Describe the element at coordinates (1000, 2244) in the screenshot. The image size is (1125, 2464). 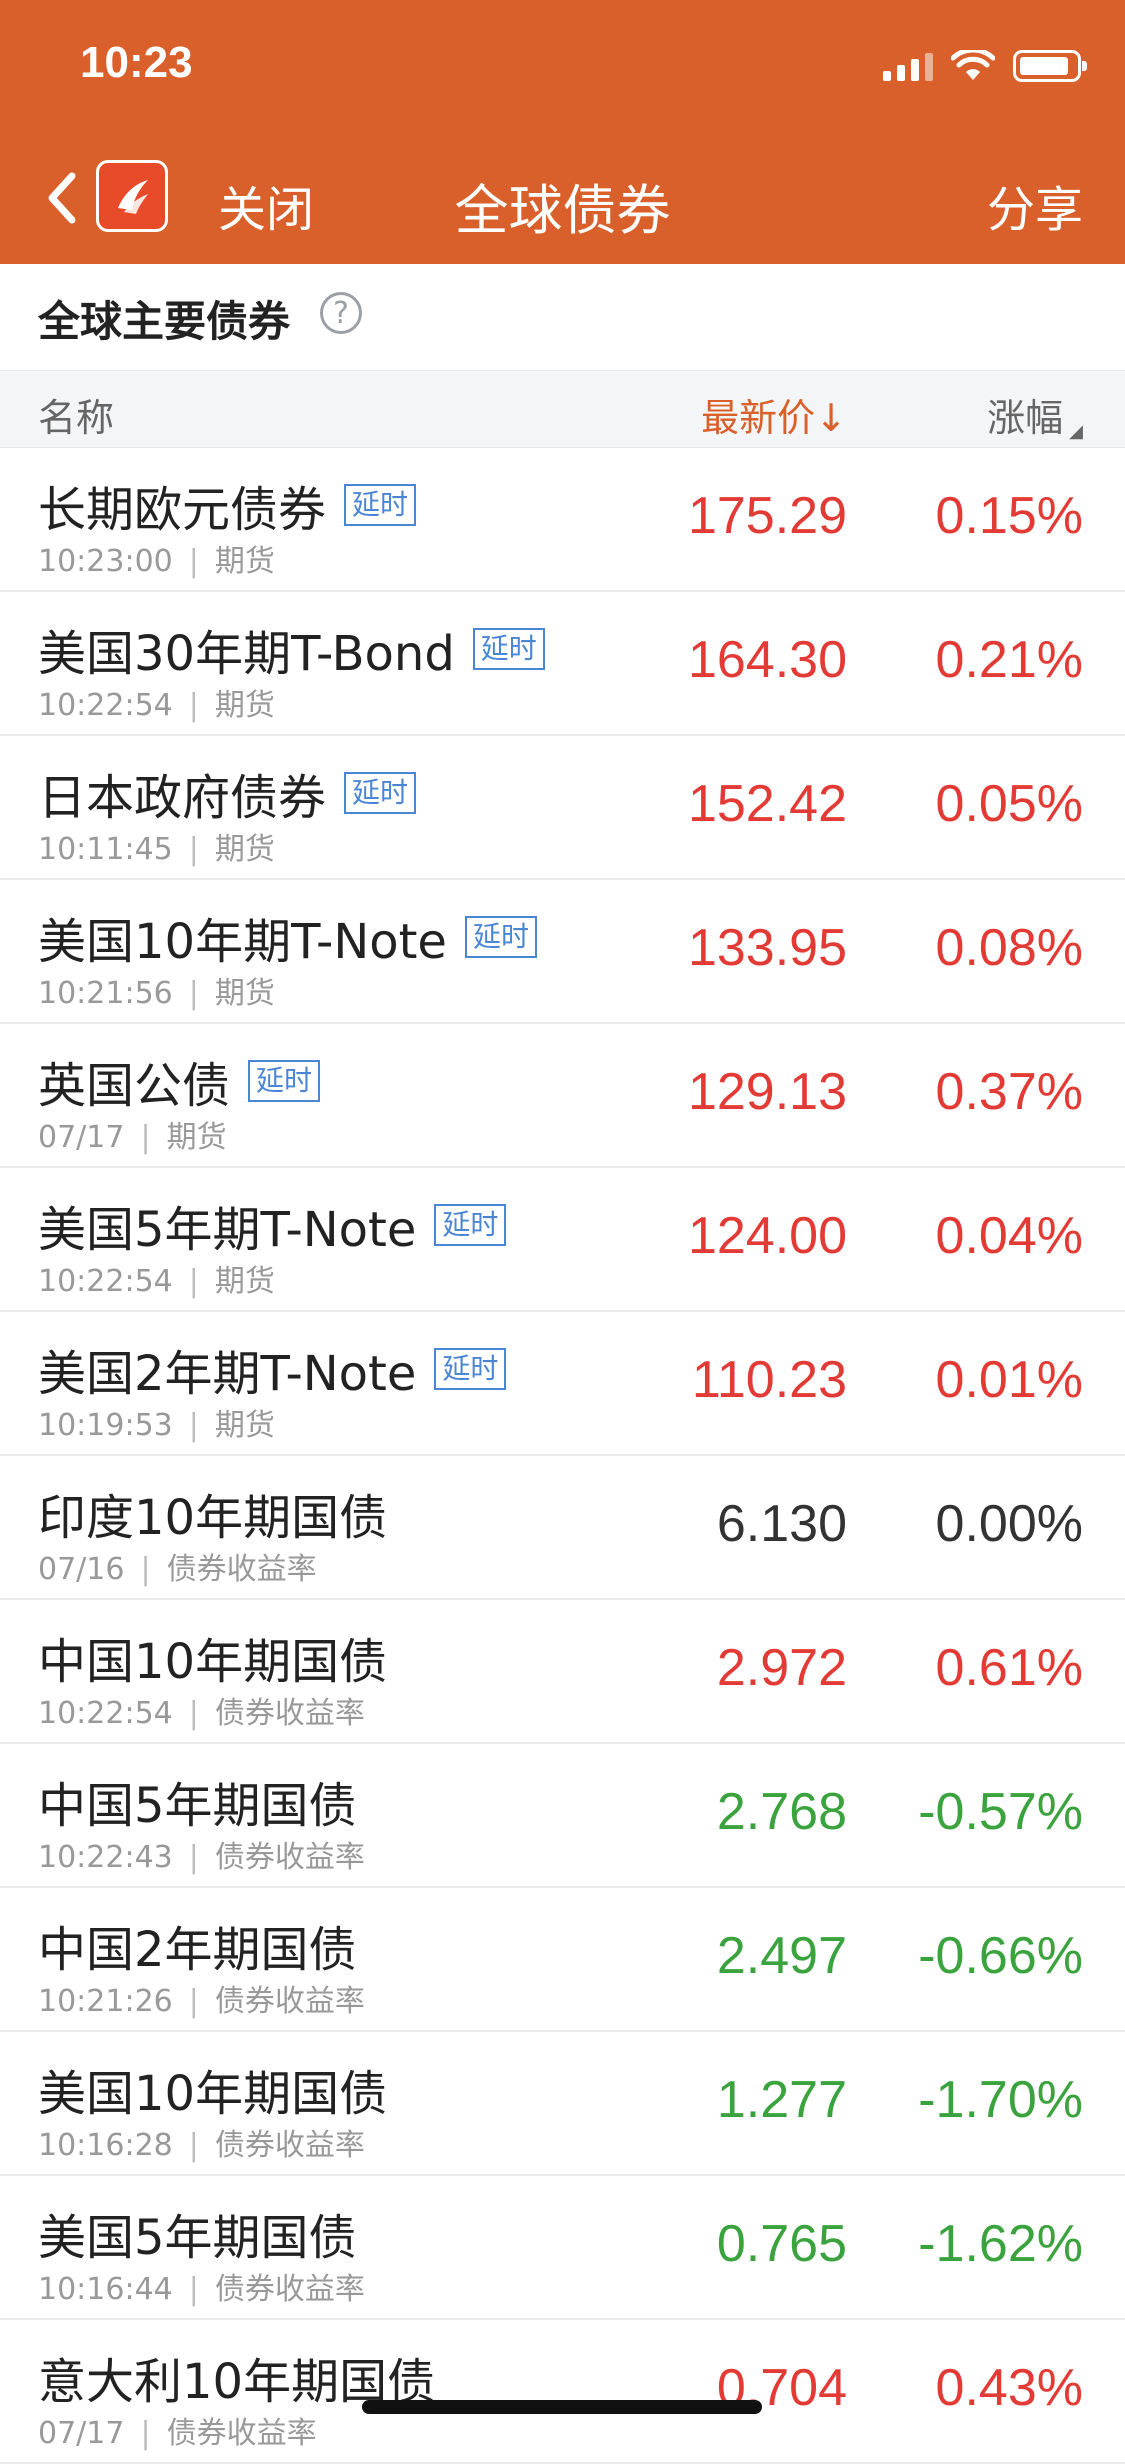
I see `change-percent: -1.62%` at that location.